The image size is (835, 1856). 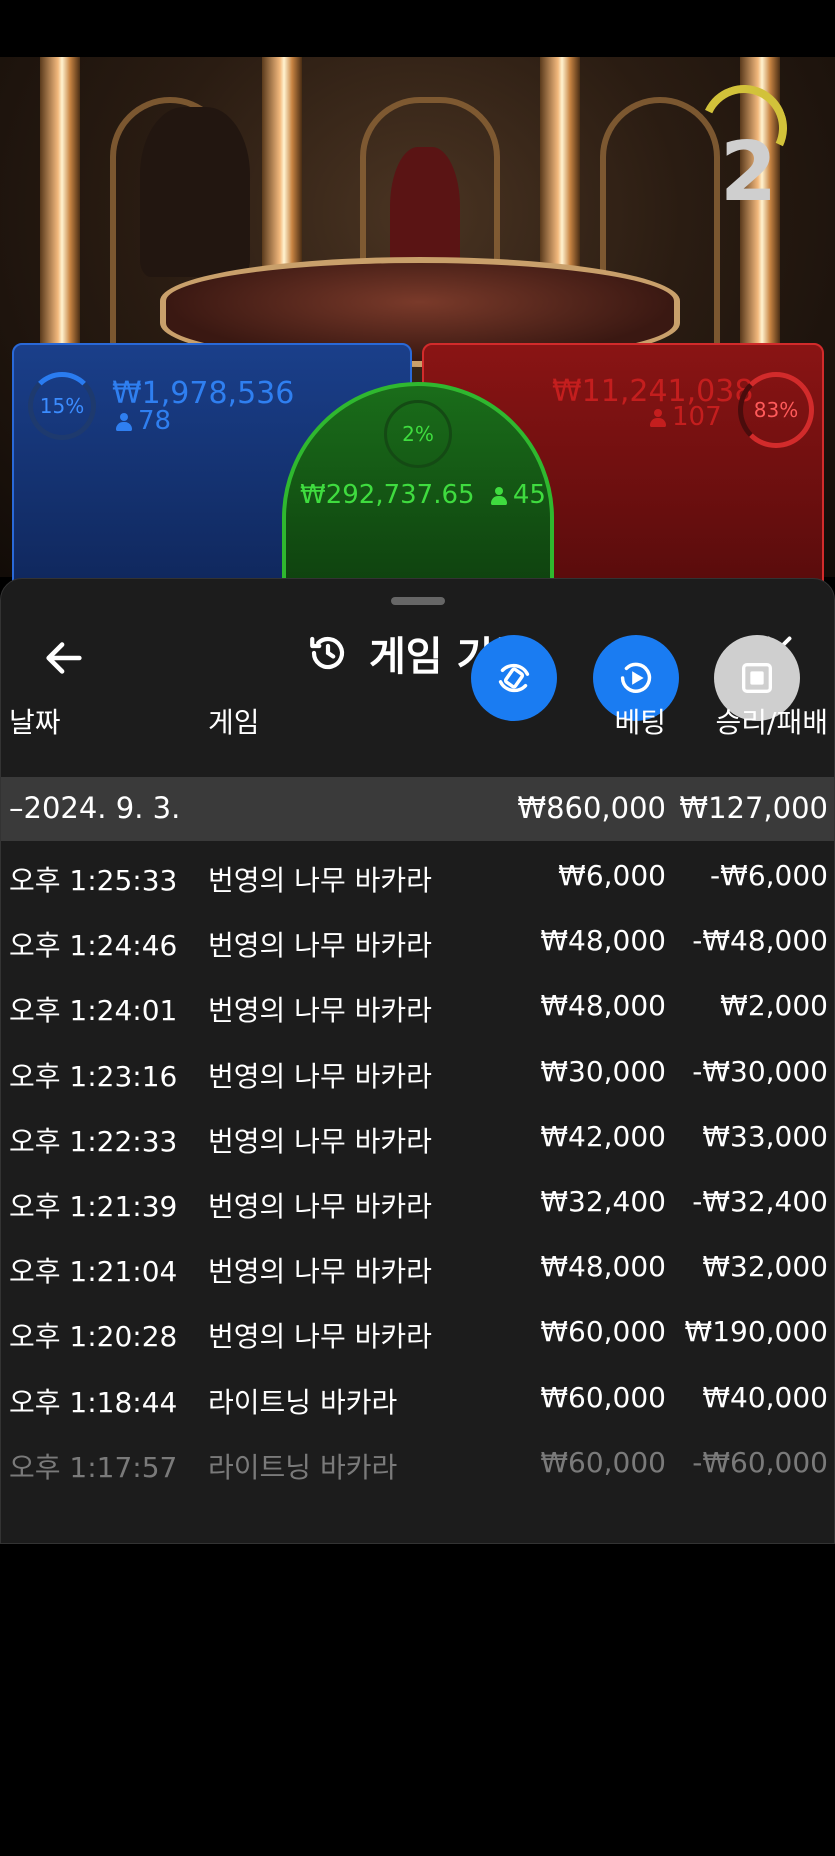 I want to click on table-row: 오후 1:24:46 번영의 나무 바카라 ₩48,000 -₩48,000, so click(x=417, y=940).